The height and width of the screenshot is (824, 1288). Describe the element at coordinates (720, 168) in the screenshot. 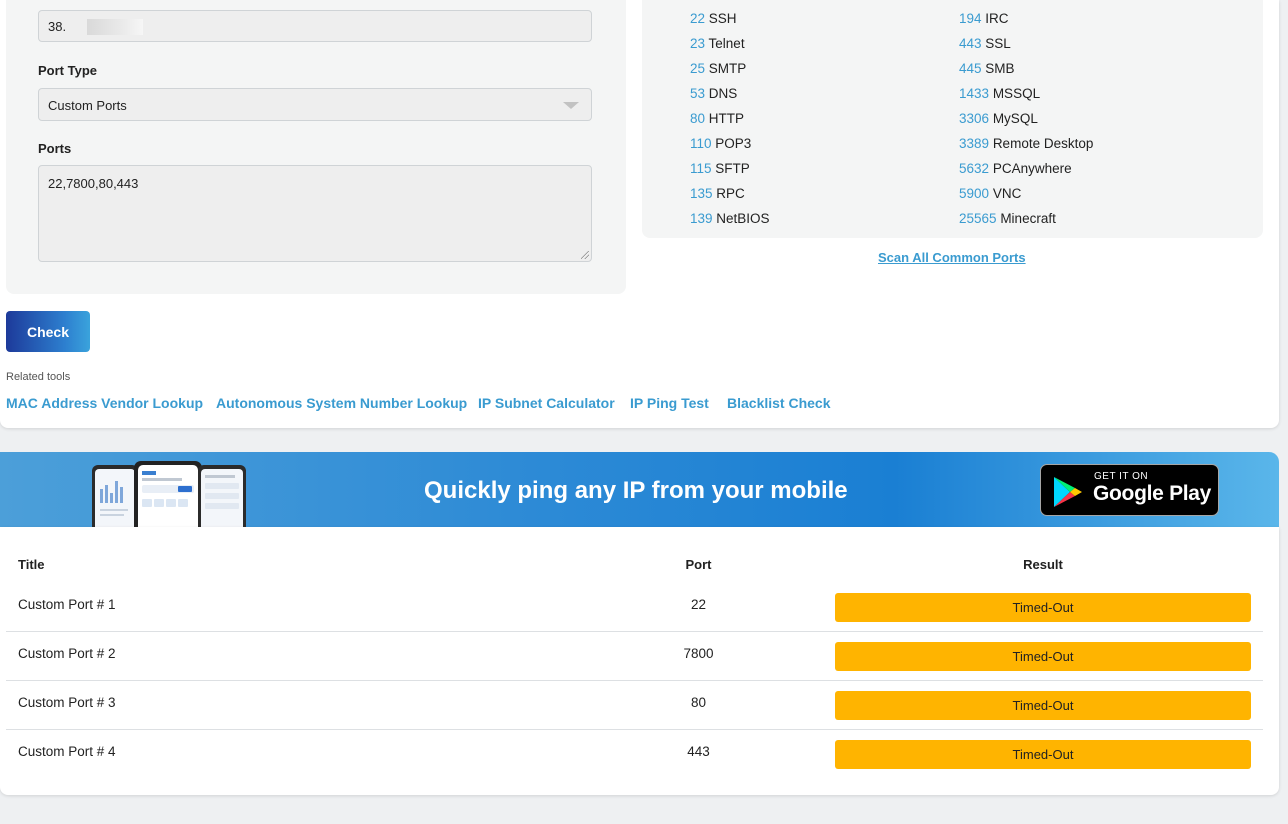

I see `common-port-item: 115 SFTP` at that location.